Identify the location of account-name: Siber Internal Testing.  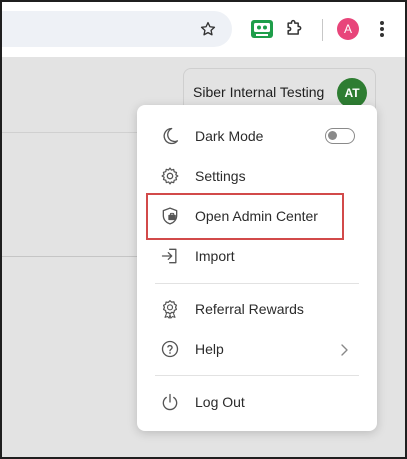
(259, 92).